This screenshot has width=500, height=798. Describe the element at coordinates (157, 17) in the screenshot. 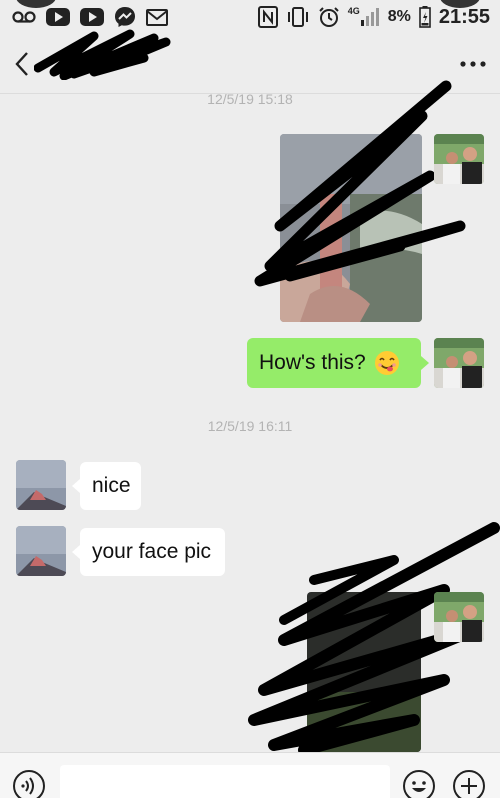

I see `gmail-icon` at that location.